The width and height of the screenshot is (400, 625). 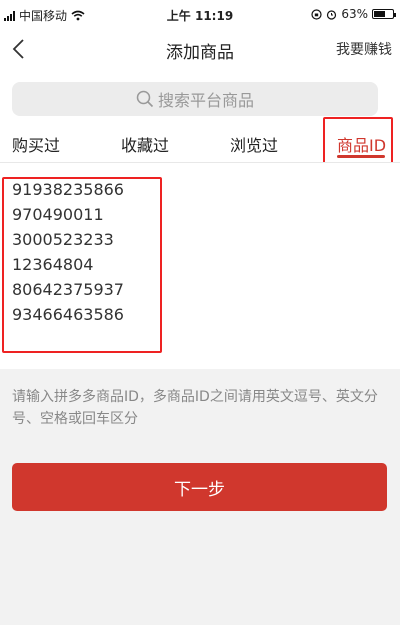 I want to click on annotation-box-ids, so click(x=82, y=265).